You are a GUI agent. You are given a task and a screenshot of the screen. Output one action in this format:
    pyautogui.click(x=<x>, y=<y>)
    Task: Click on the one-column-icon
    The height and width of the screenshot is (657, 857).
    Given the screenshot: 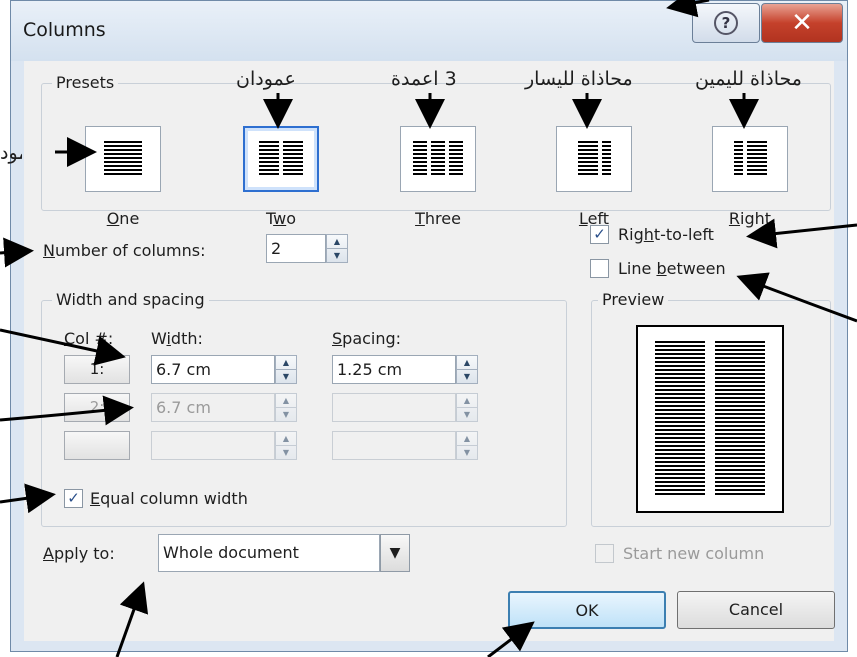 What is the action you would take?
    pyautogui.click(x=123, y=159)
    